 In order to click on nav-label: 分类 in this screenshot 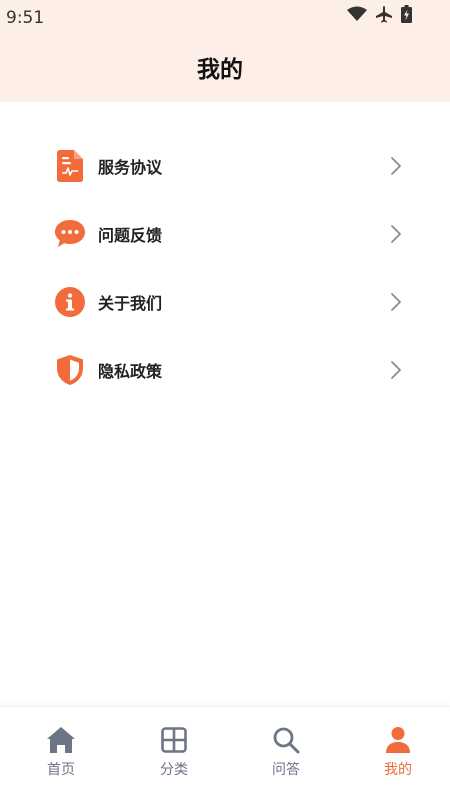, I will do `click(174, 770)`.